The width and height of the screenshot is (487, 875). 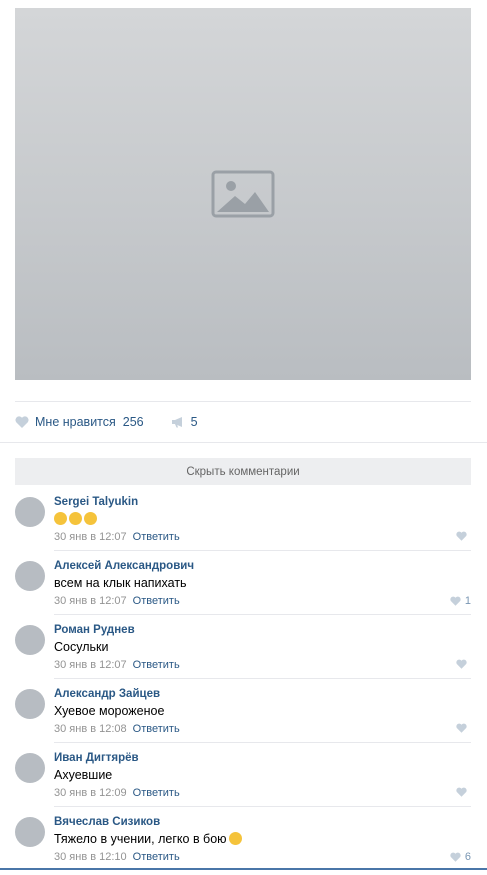 I want to click on comment-author: Роман Руднев, so click(x=94, y=630).